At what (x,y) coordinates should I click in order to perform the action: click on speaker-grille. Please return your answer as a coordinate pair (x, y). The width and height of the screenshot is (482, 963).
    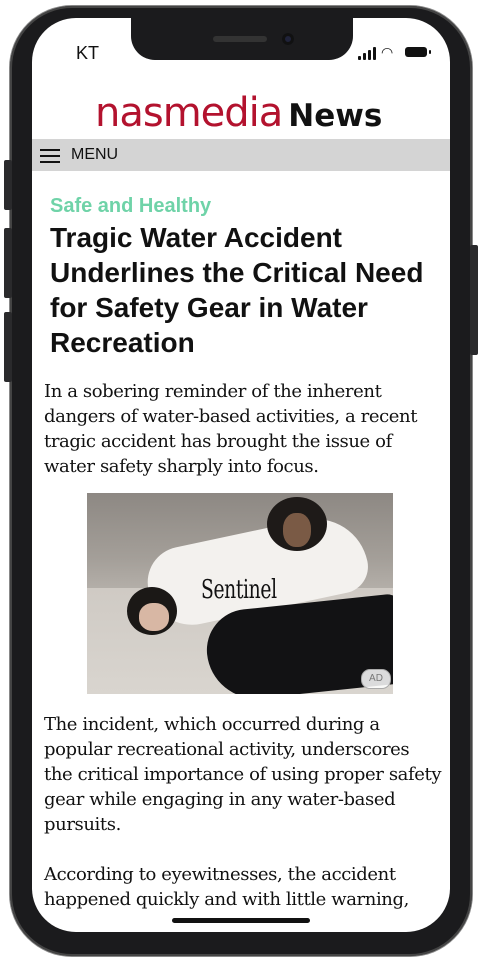
    Looking at the image, I should click on (240, 39).